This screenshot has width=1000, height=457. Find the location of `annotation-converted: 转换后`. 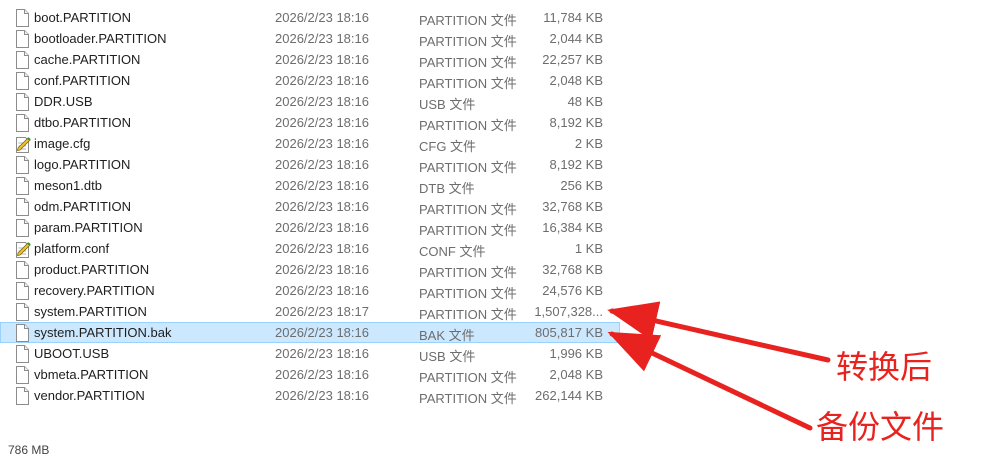

annotation-converted: 转换后 is located at coordinates (884, 367).